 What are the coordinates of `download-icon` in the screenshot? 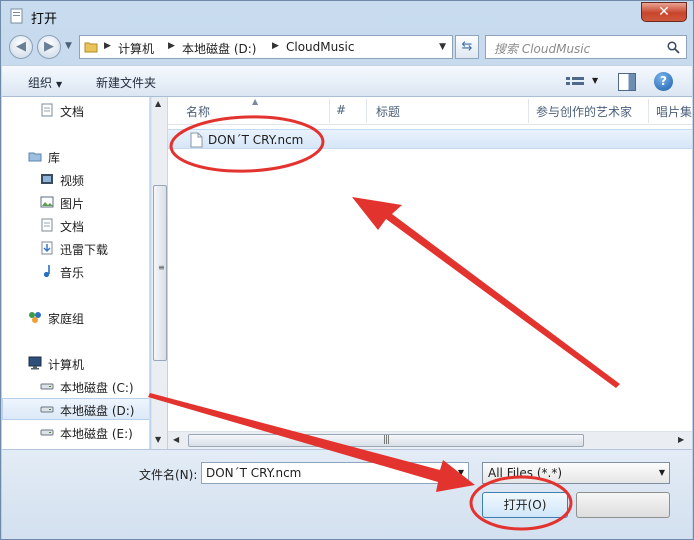 It's located at (47, 248).